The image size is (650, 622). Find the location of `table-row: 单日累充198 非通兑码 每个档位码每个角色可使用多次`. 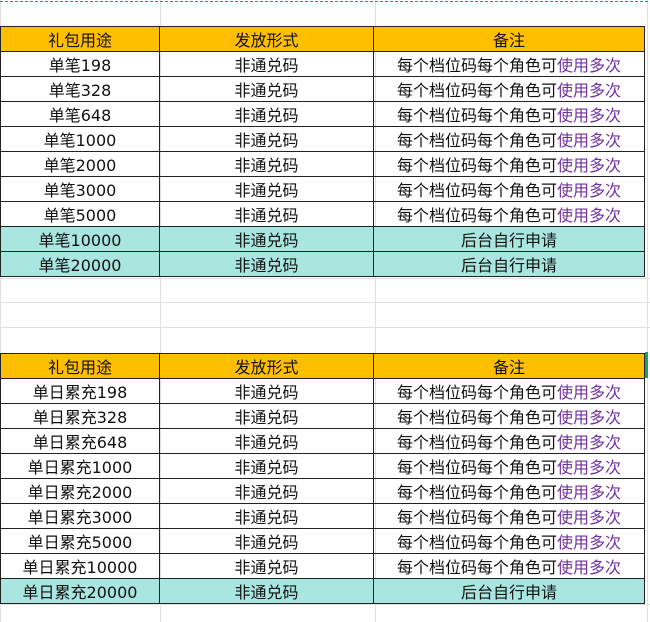

table-row: 单日累充198 非通兑码 每个档位码每个角色可使用多次 is located at coordinates (322, 391).